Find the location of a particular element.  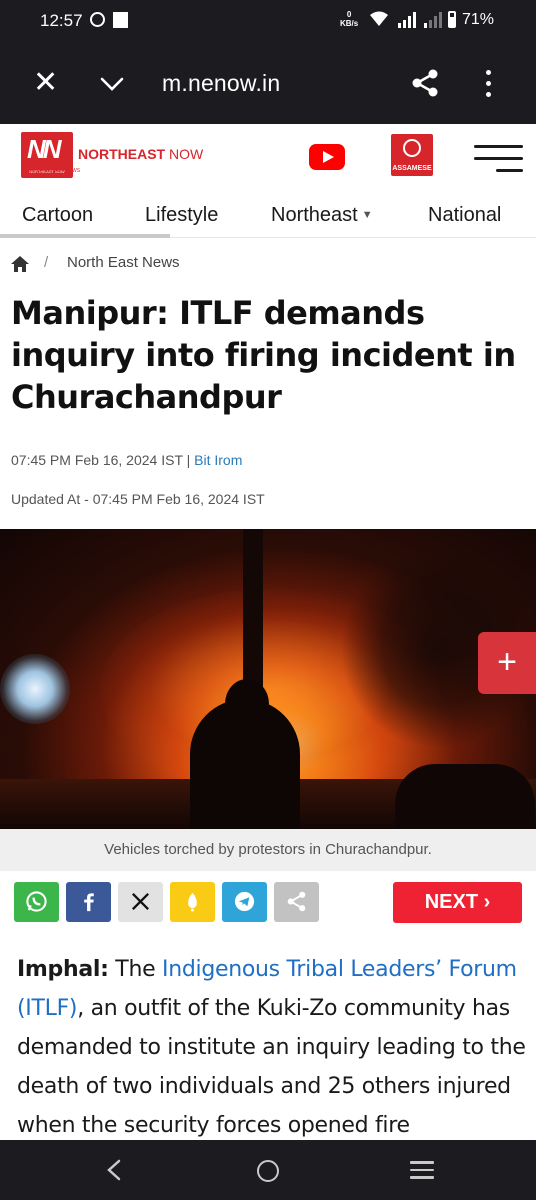

signal-secondary-icon is located at coordinates (433, 20).